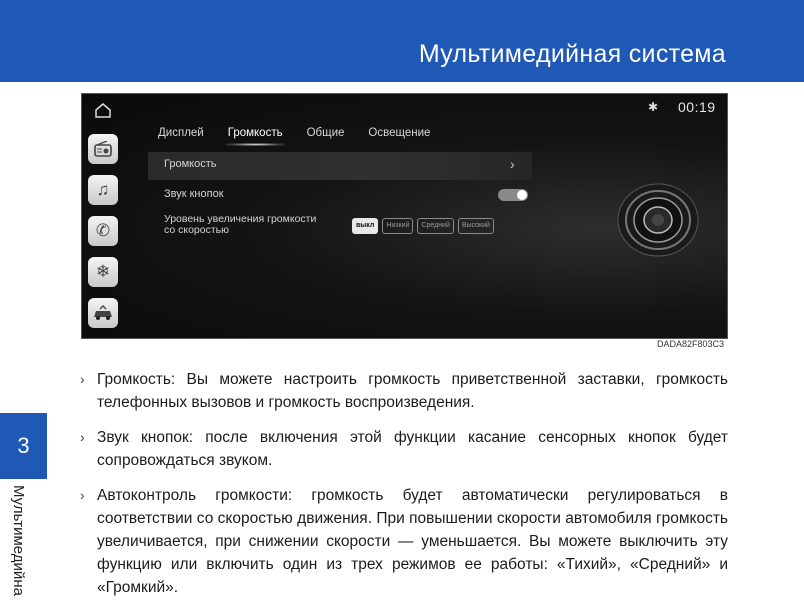 This screenshot has height=611, width=804. What do you see at coordinates (340, 196) in the screenshot?
I see `key-sound-row: Звук кнопок` at bounding box center [340, 196].